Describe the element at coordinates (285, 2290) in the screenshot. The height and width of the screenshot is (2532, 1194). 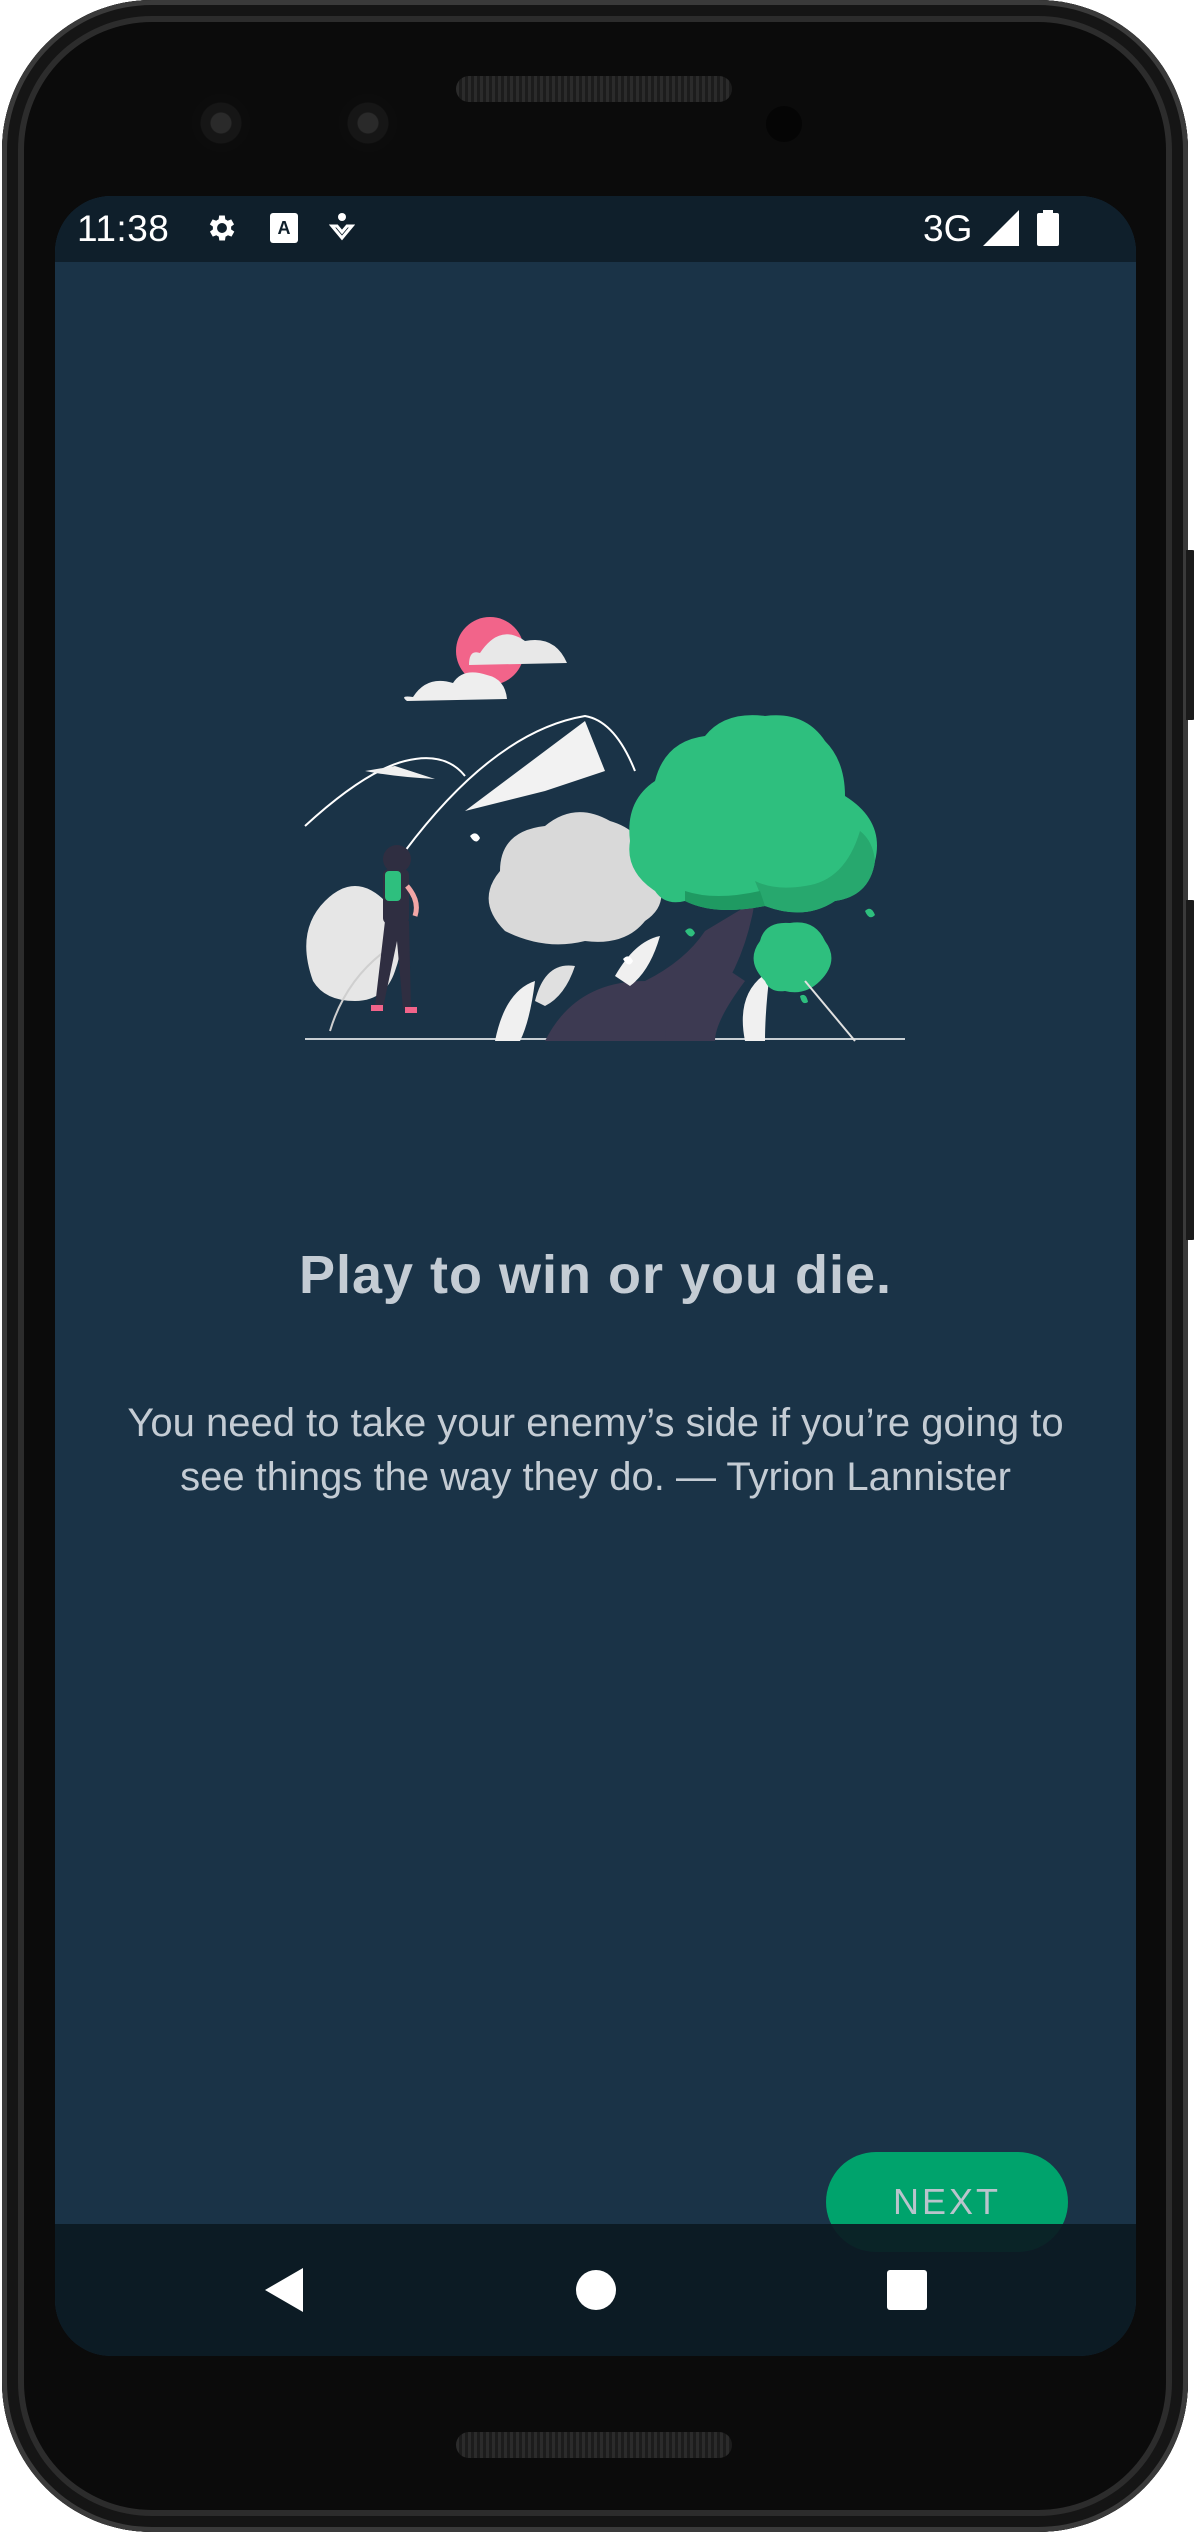
I see `back-icon` at that location.